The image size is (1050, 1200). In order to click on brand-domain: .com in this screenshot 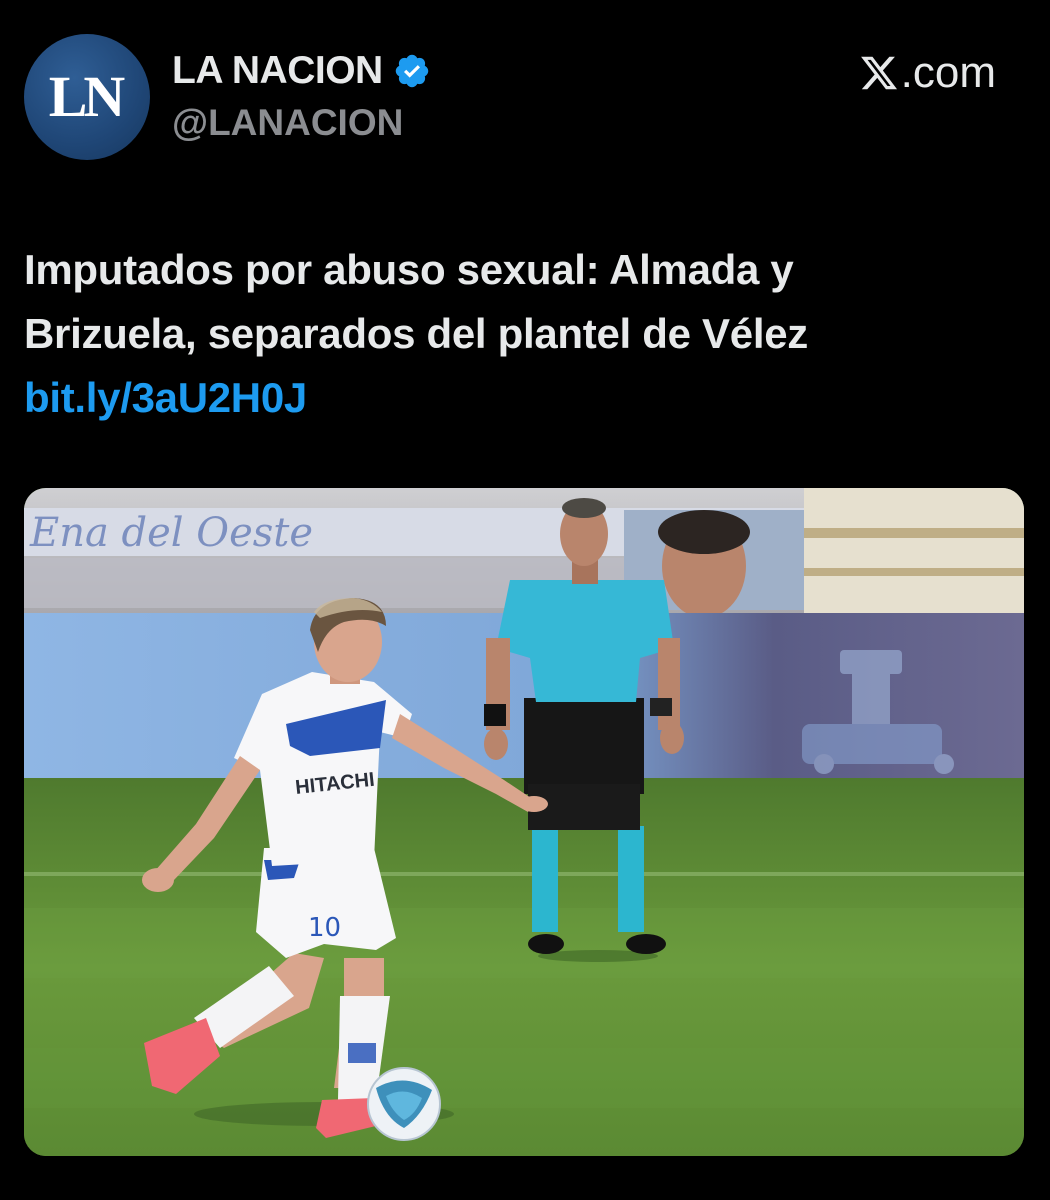, I will do `click(948, 72)`.